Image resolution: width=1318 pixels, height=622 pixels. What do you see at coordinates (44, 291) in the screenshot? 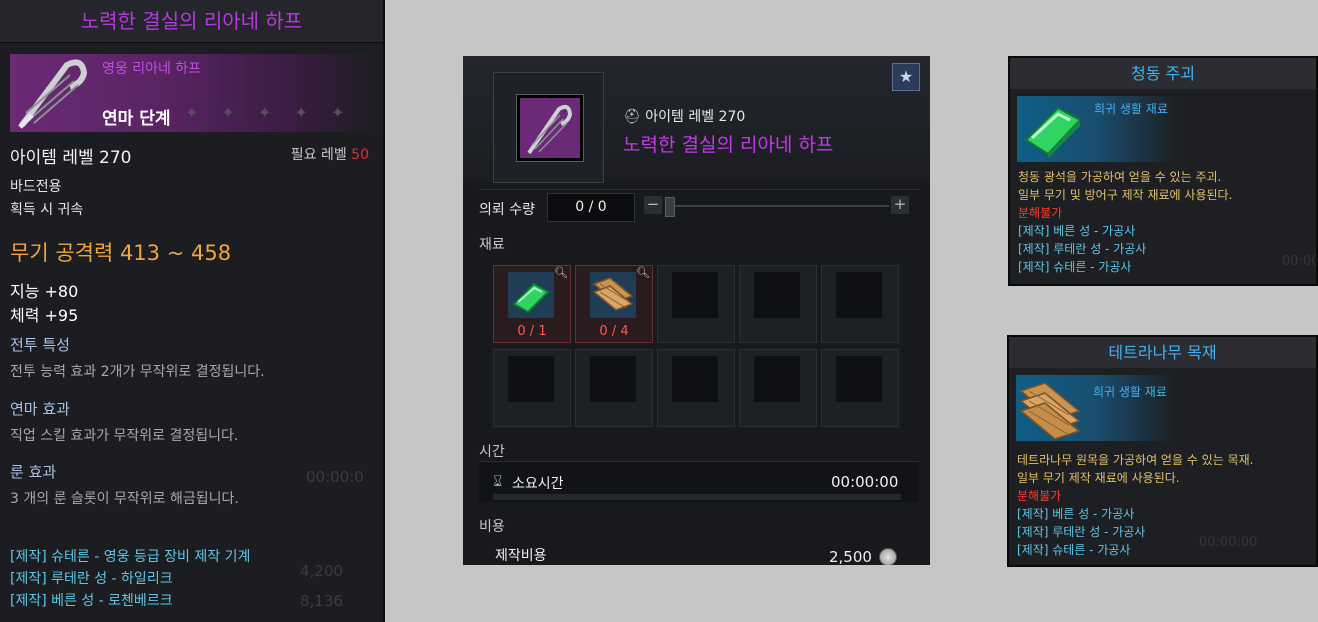
I see `stat-intelligence: 지능 +80` at bounding box center [44, 291].